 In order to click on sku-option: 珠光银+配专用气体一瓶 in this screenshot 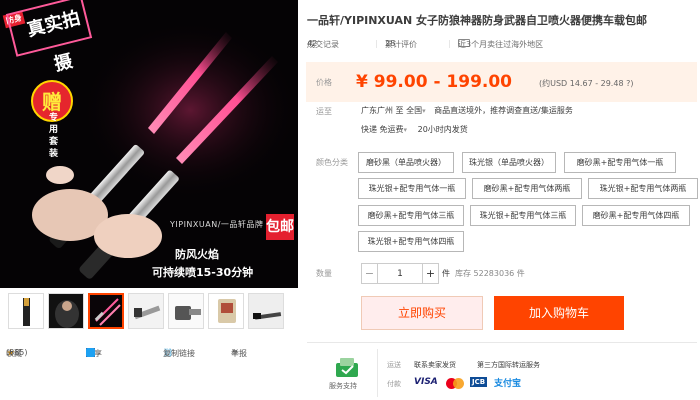, I will do `click(412, 188)`.